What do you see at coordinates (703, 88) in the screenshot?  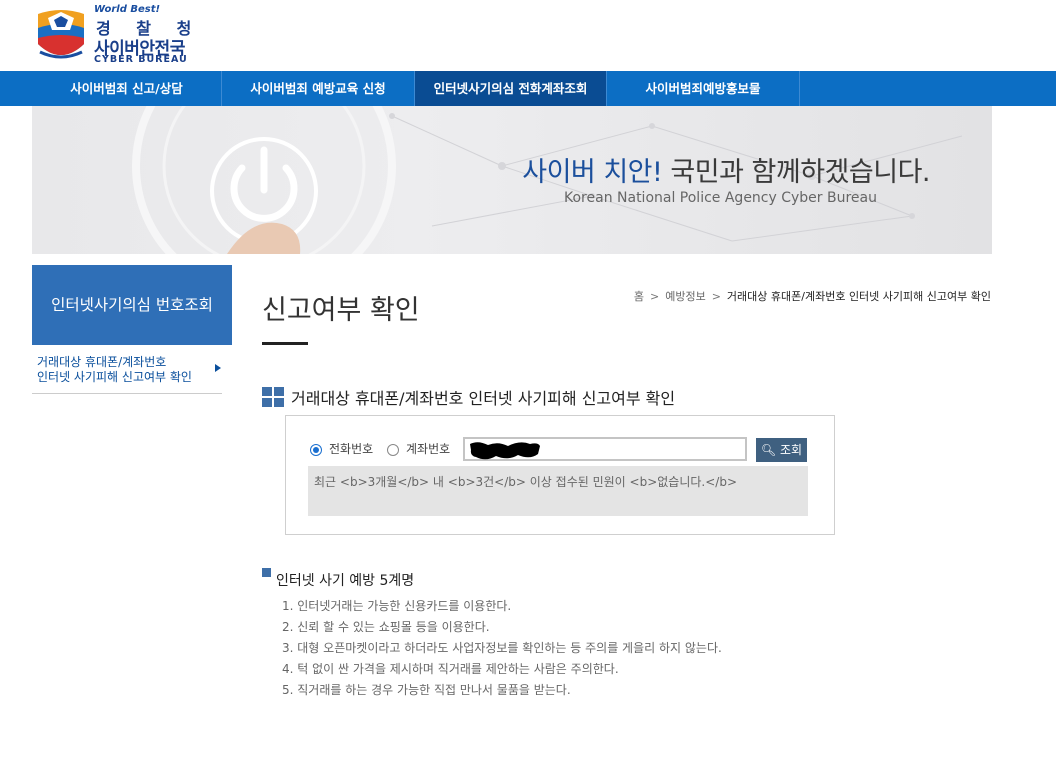 I see `nav-item-promotion: 사이버범죄예방홍보물` at bounding box center [703, 88].